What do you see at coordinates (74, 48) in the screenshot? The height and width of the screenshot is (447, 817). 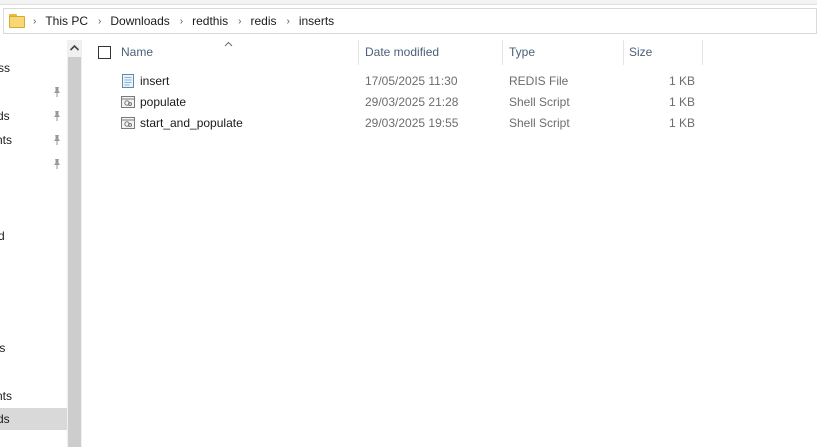 I see `scroll-up-icon` at bounding box center [74, 48].